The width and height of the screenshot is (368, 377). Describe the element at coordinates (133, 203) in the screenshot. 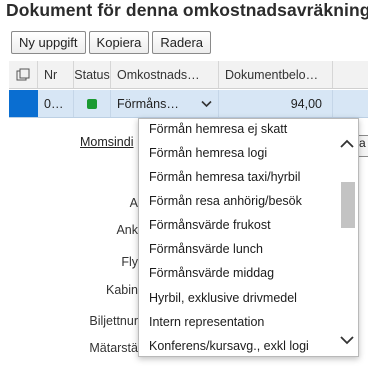

I see `field-label-a: A` at that location.